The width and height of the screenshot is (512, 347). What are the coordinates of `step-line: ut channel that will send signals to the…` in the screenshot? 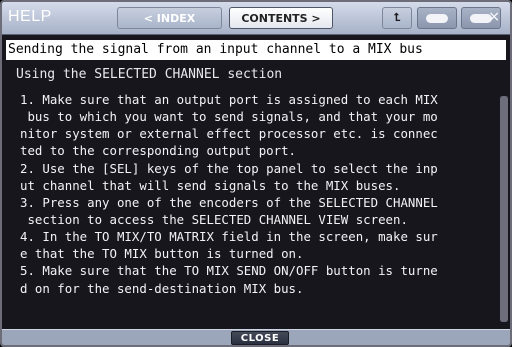 It's located at (210, 185).